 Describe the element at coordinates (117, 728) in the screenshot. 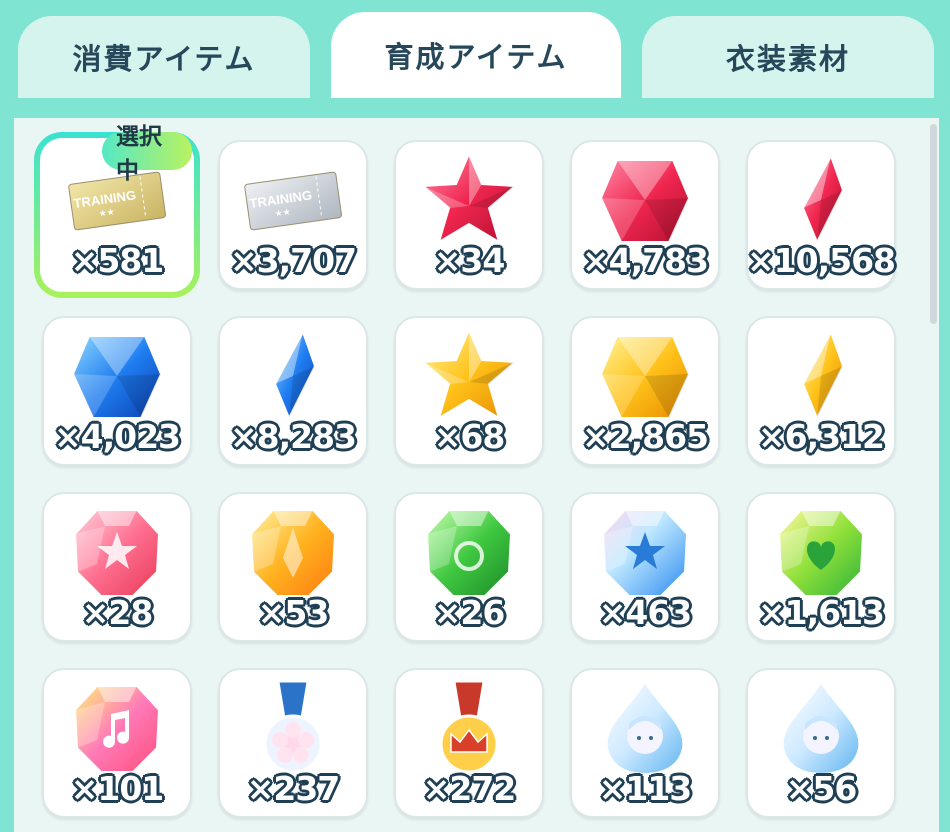

I see `music-note-crystal-icon` at that location.